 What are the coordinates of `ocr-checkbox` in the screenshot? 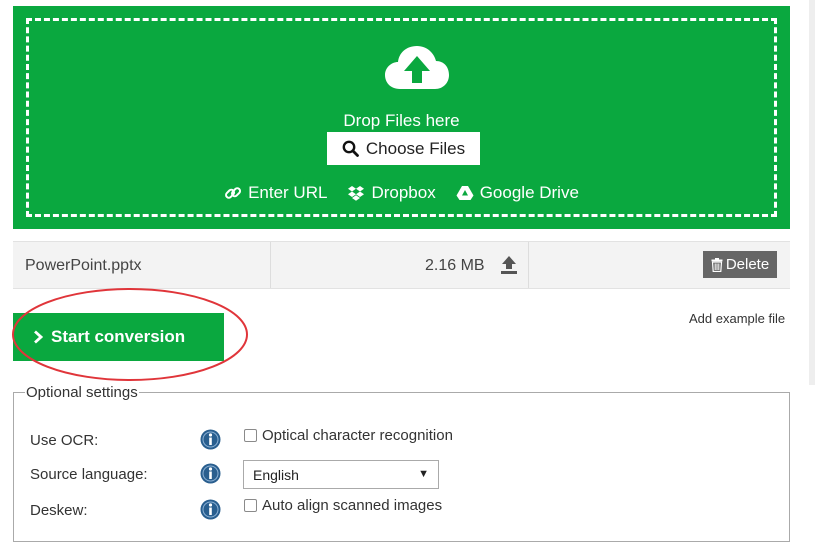 It's located at (250, 435).